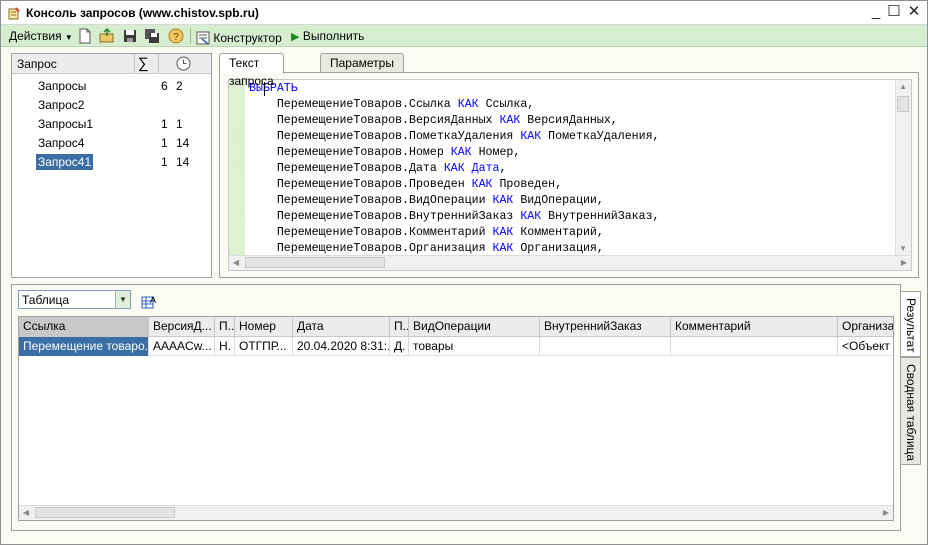 The height and width of the screenshot is (545, 928). I want to click on open-file-icon, so click(107, 36).